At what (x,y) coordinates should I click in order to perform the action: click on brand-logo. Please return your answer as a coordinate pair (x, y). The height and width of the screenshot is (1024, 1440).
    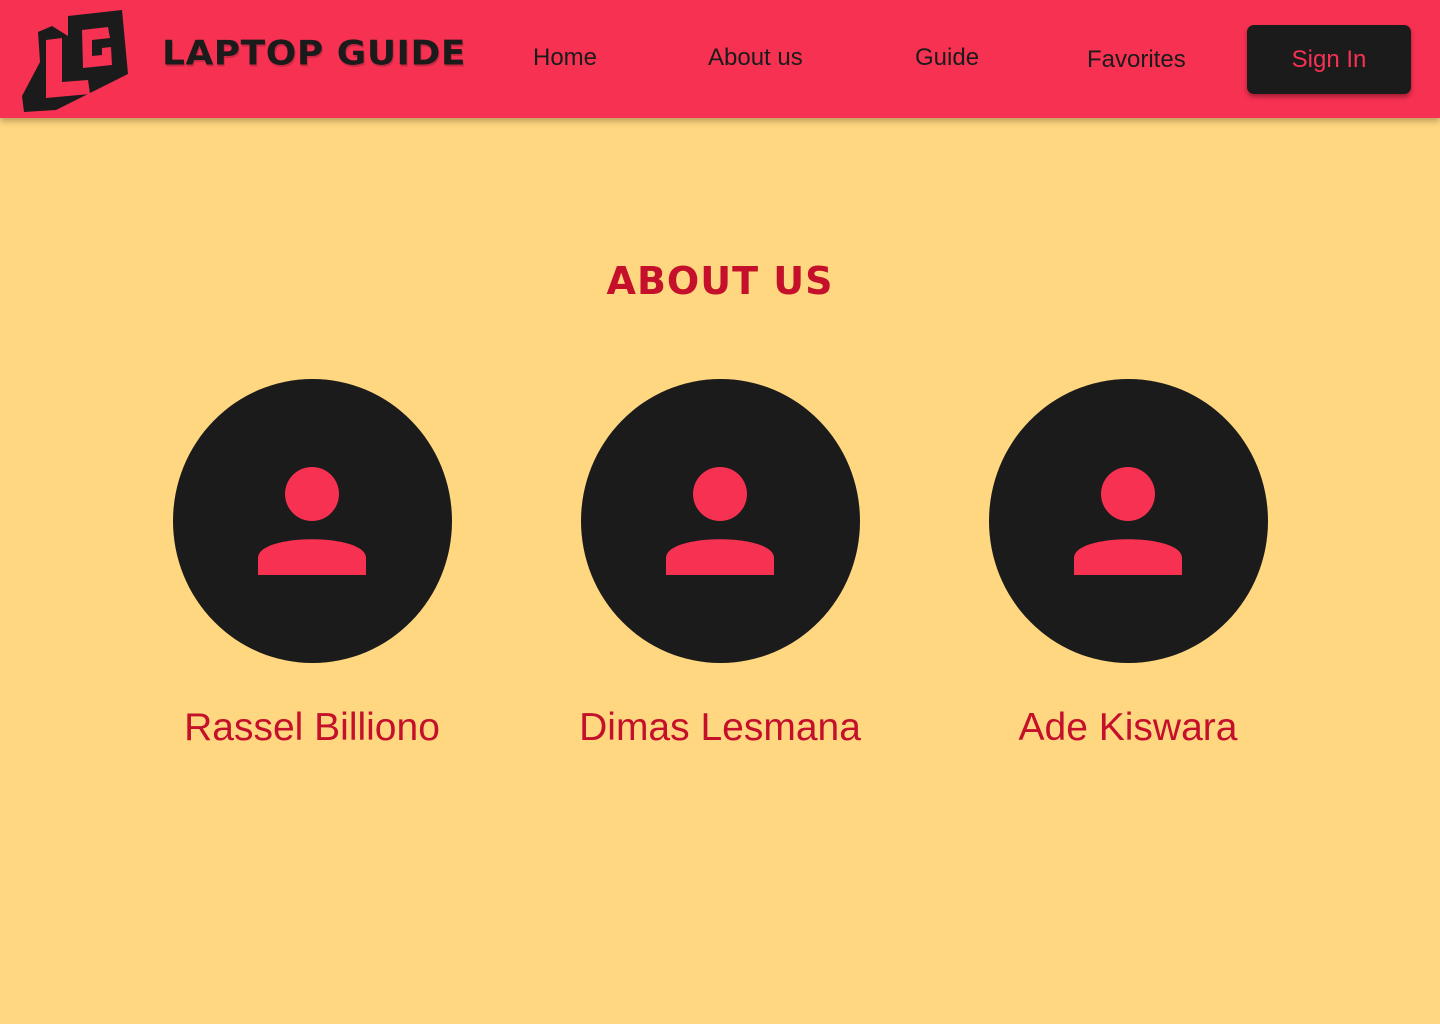
    Looking at the image, I should click on (74, 62).